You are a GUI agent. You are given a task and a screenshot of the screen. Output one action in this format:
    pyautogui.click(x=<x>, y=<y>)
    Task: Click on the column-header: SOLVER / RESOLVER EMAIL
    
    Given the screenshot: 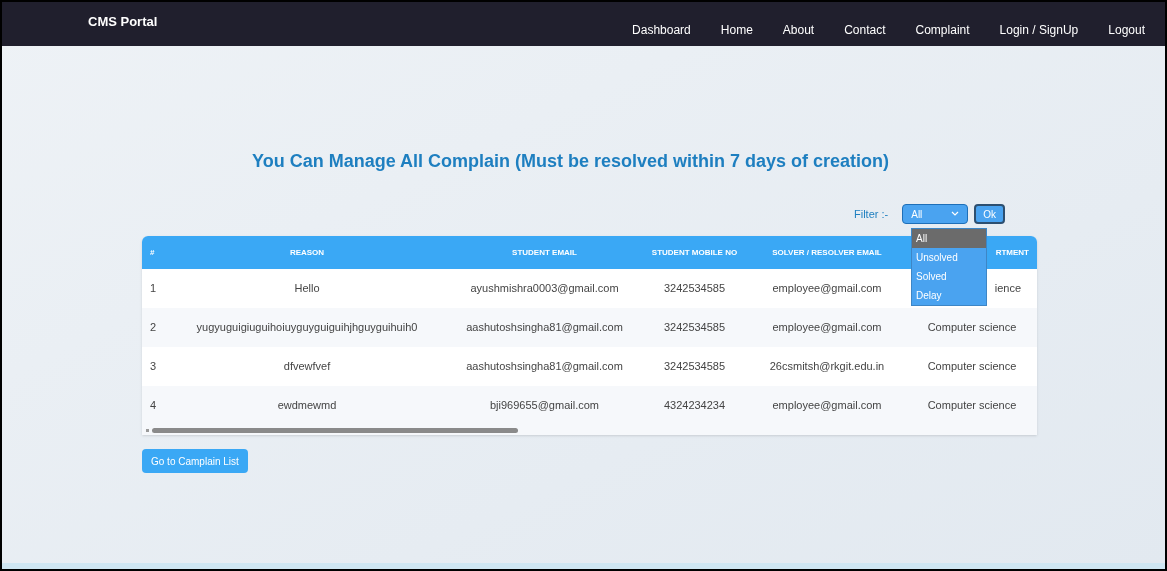 What is the action you would take?
    pyautogui.click(x=827, y=252)
    